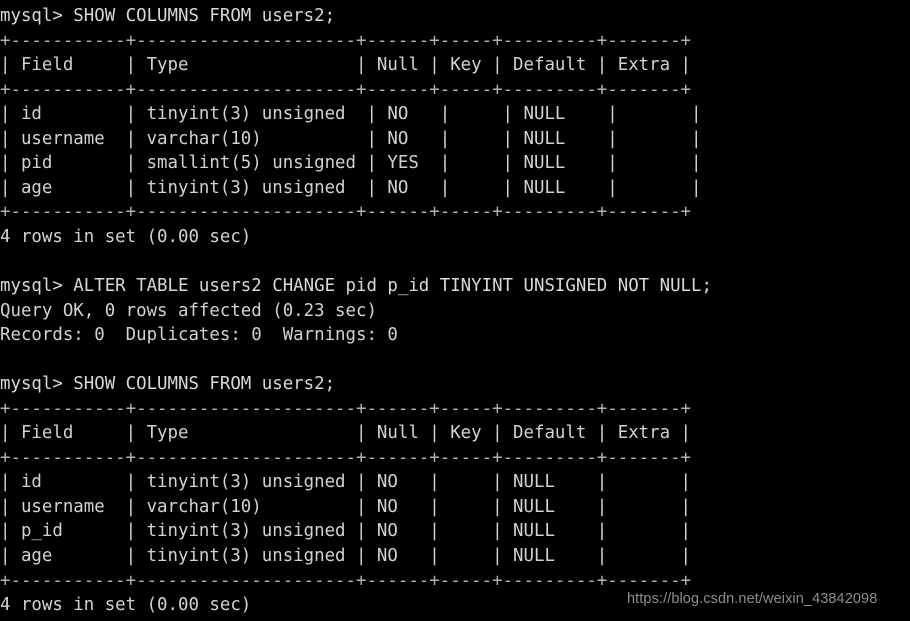 The image size is (910, 621). What do you see at coordinates (126, 236) in the screenshot?
I see `terminal-line: 4 rows in set (0.00 sec)` at bounding box center [126, 236].